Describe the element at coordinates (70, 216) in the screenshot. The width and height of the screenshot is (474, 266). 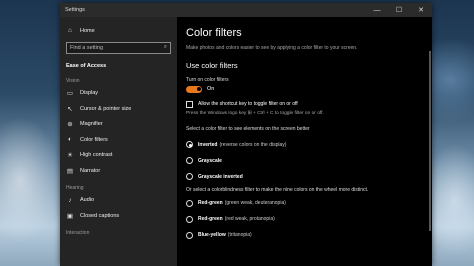
I see `captions-icon: ▣` at that location.